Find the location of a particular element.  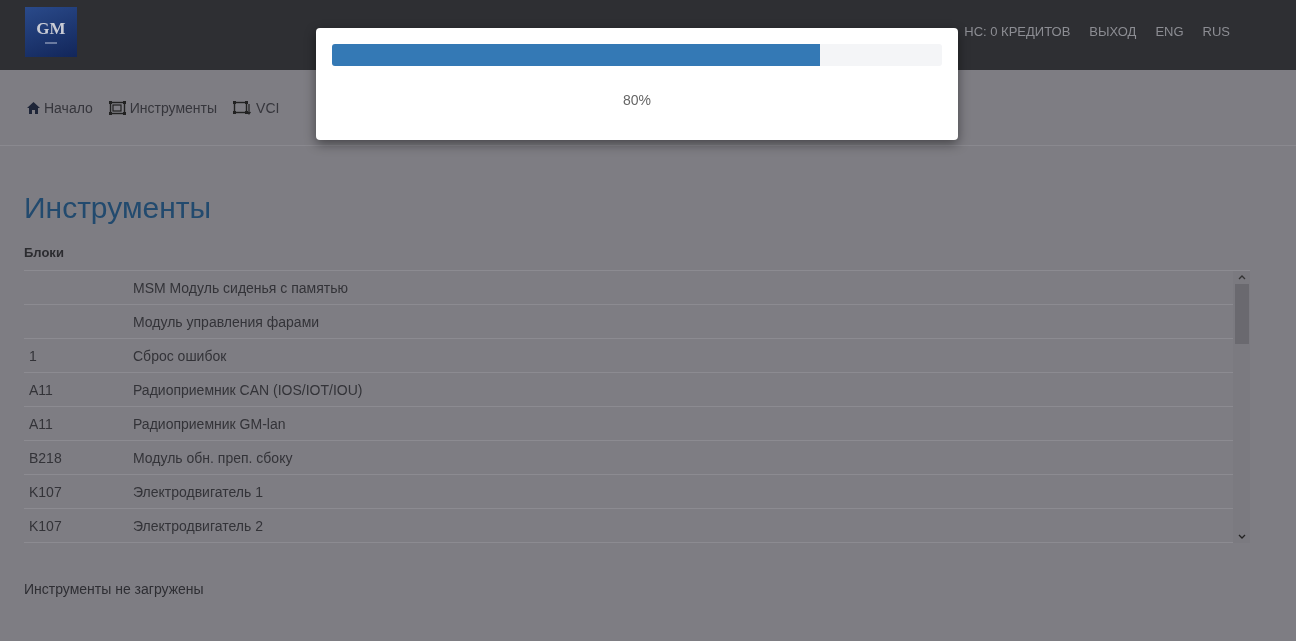

progress-text: 80% is located at coordinates (637, 100).